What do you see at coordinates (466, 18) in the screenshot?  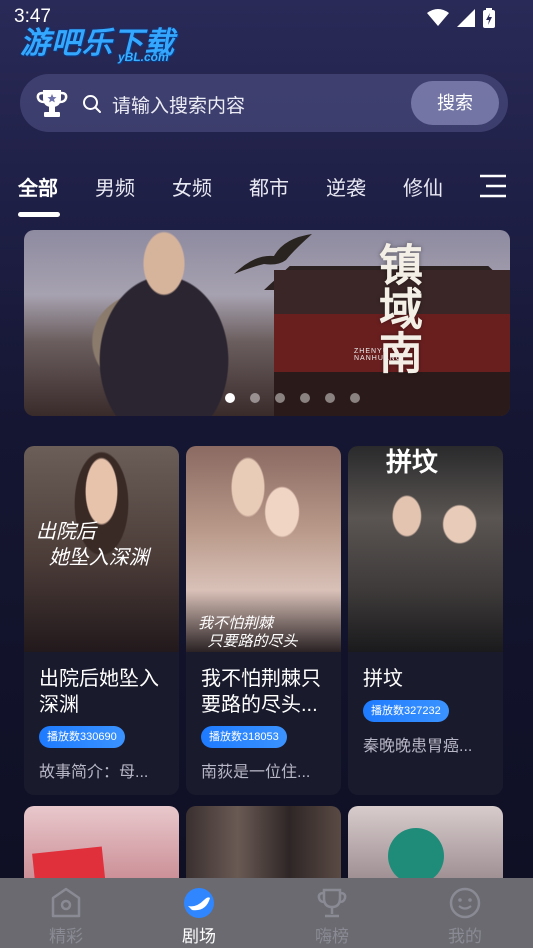 I see `signal-icon` at bounding box center [466, 18].